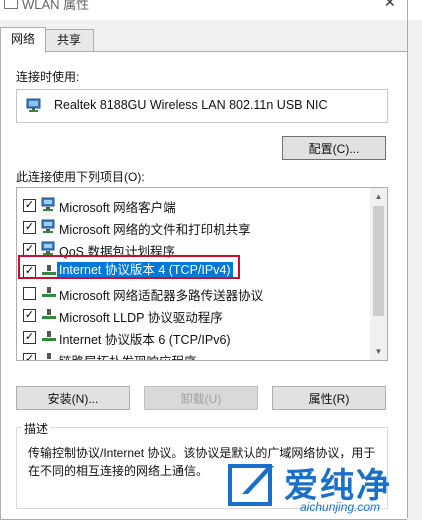  Describe the element at coordinates (390, 5) in the screenshot. I see `close-icon: ✕` at that location.